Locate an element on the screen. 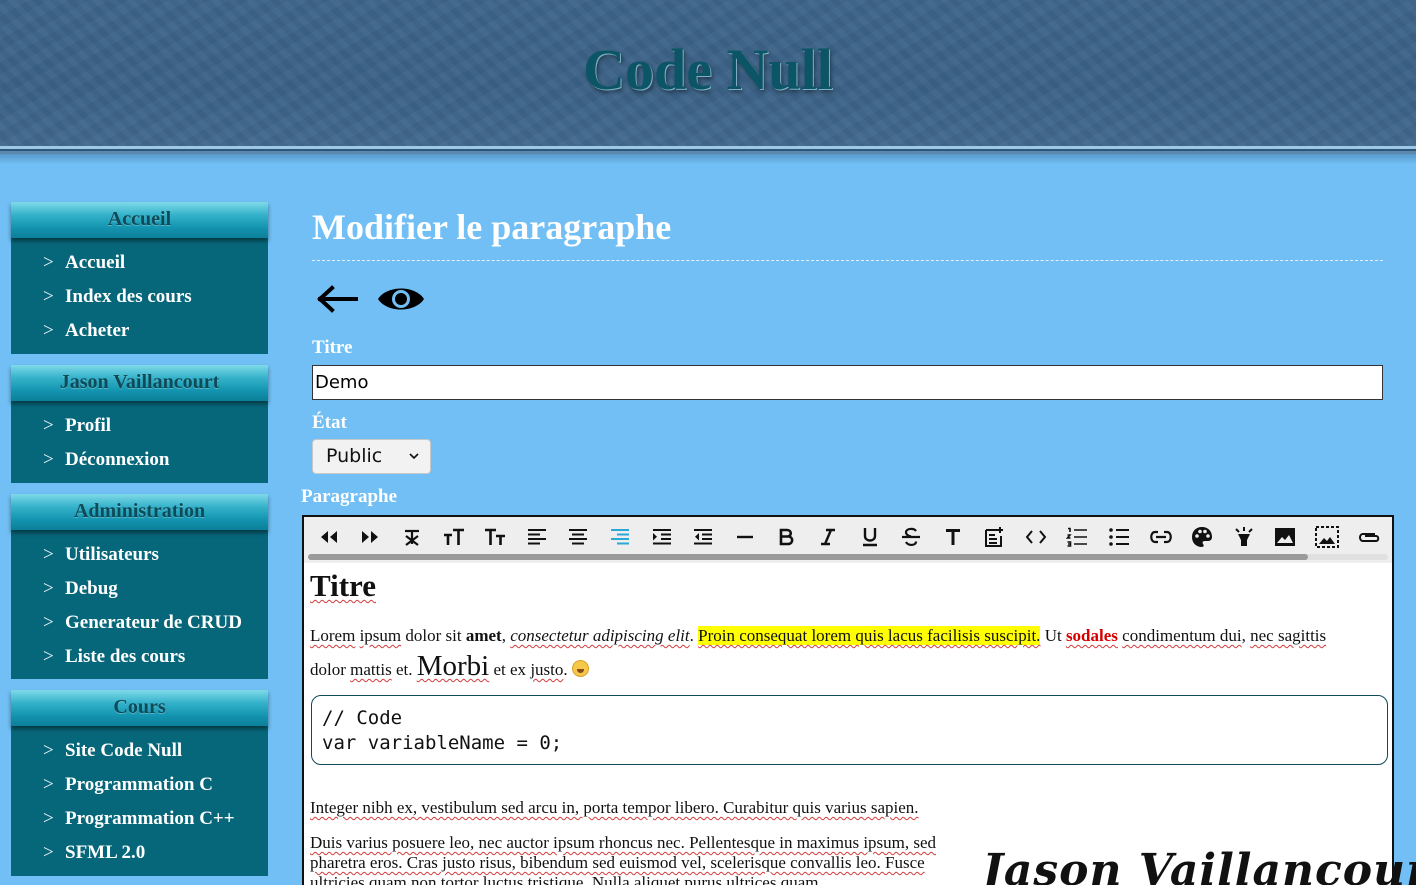 Image resolution: width=1416 pixels, height=885 pixels. menu-item-liste-des-cours: > Liste des cours is located at coordinates (139, 657).